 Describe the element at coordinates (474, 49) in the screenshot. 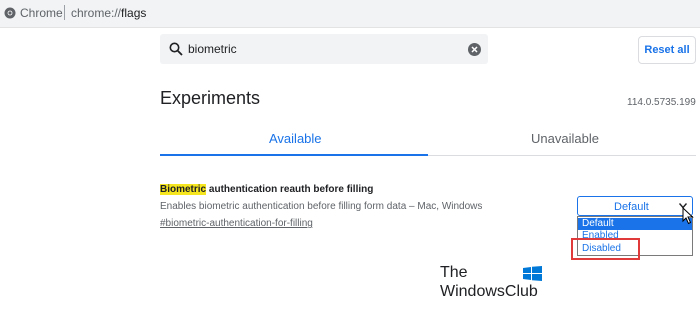

I see `clear-icon` at that location.